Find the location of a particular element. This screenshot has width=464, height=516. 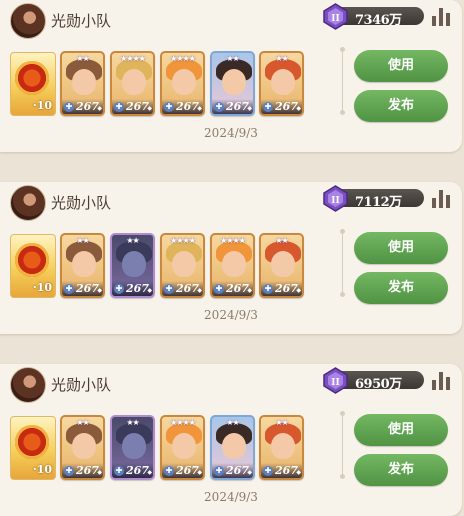

power-value: 7346万 is located at coordinates (378, 20).